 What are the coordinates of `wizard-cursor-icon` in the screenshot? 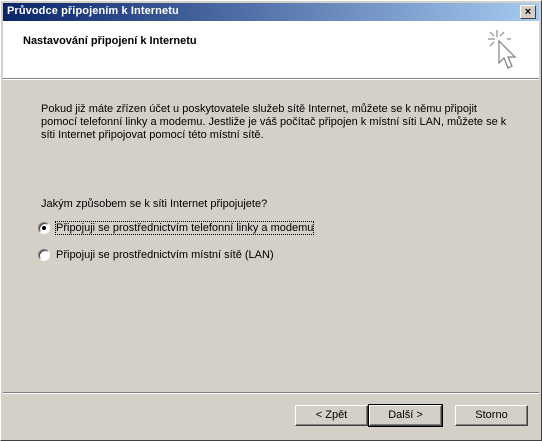 It's located at (502, 49).